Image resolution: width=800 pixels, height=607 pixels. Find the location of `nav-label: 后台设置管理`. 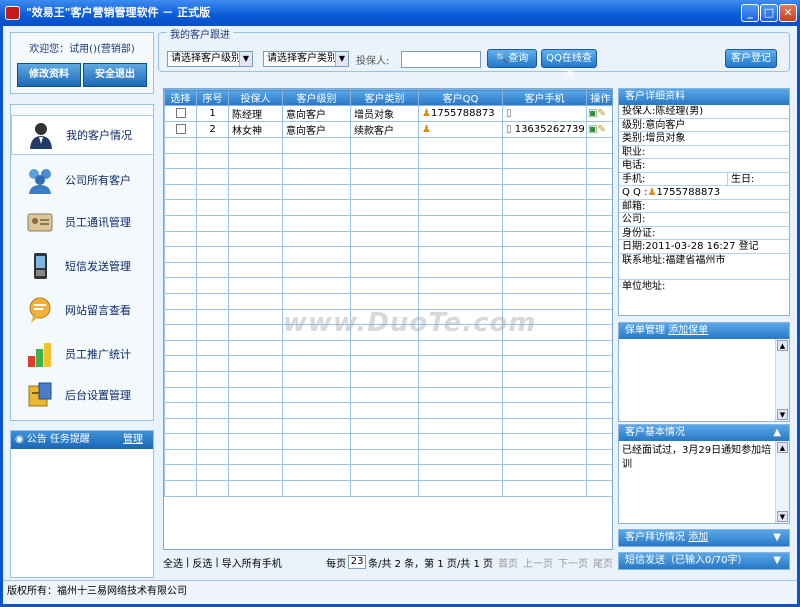

nav-label: 后台设置管理 is located at coordinates (98, 395).